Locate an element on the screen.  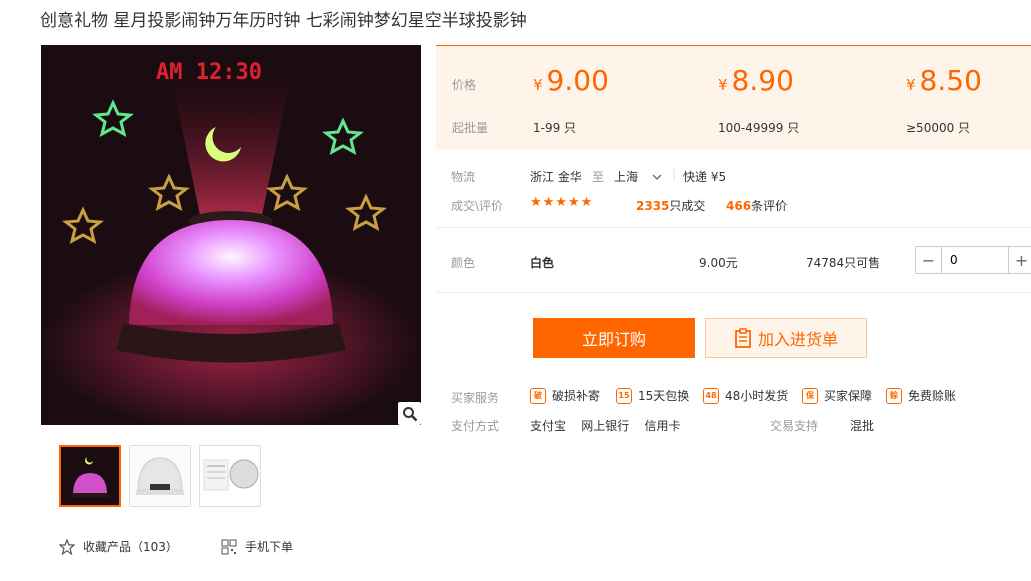
color-option: 白色 is located at coordinates (542, 262).